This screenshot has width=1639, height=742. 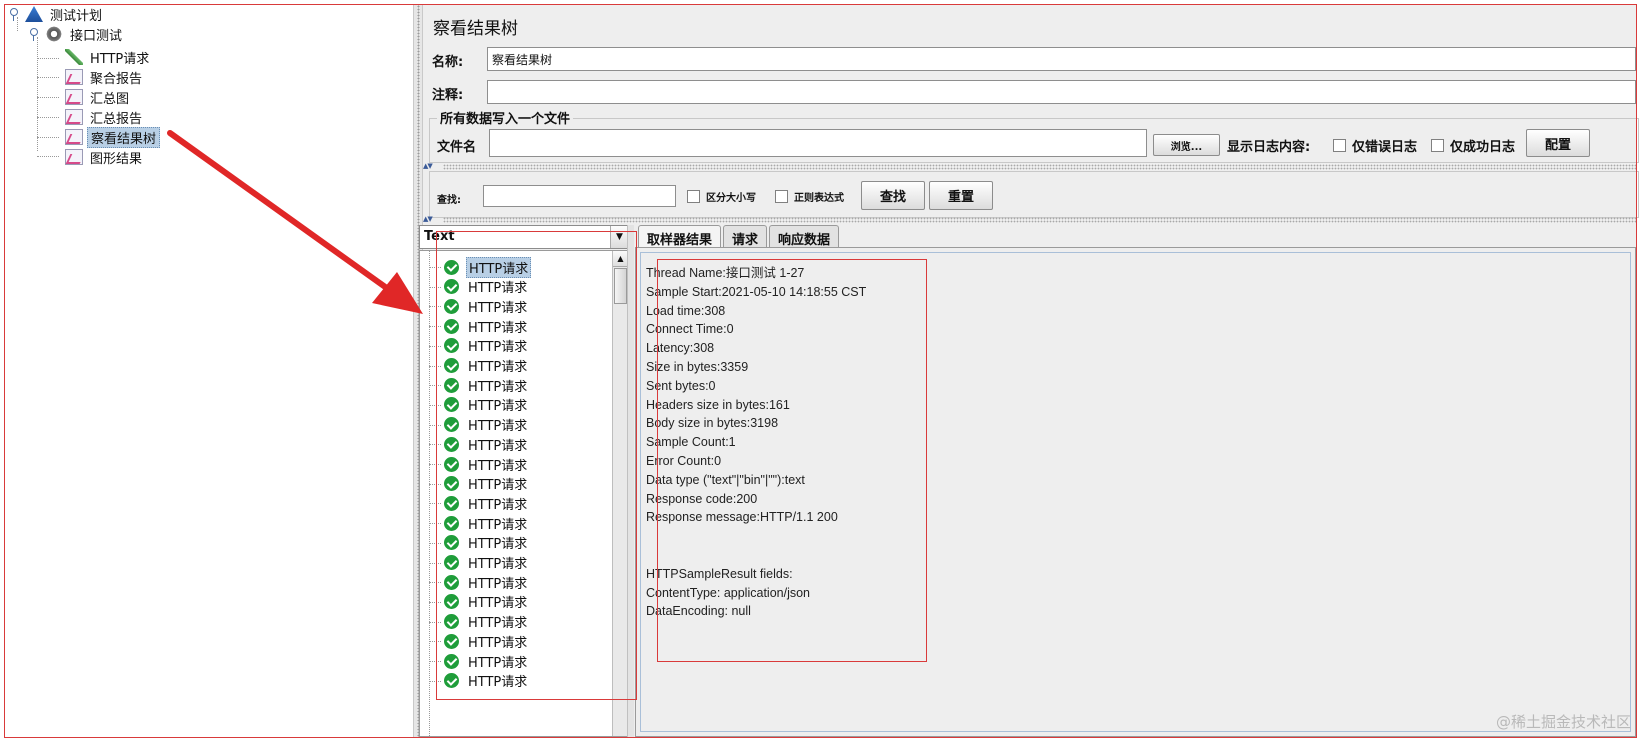 I want to click on gear-icon, so click(x=54, y=34).